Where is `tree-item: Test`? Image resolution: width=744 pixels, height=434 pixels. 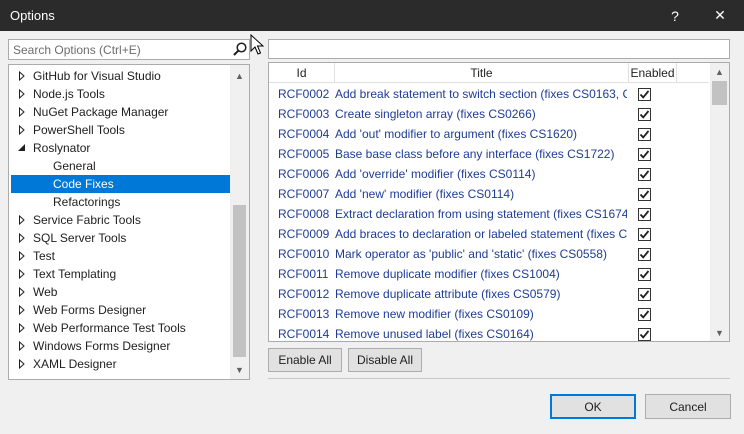 tree-item: Test is located at coordinates (121, 256).